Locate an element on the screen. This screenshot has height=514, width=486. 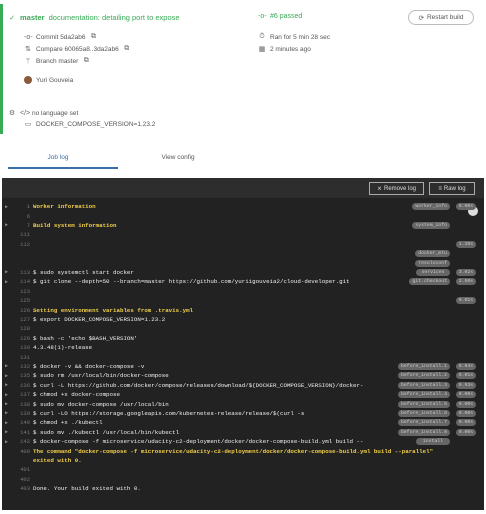
compare-row: ⇅ Compare 60065a8..3da2ab6 ⧉ is located at coordinates (77, 49).